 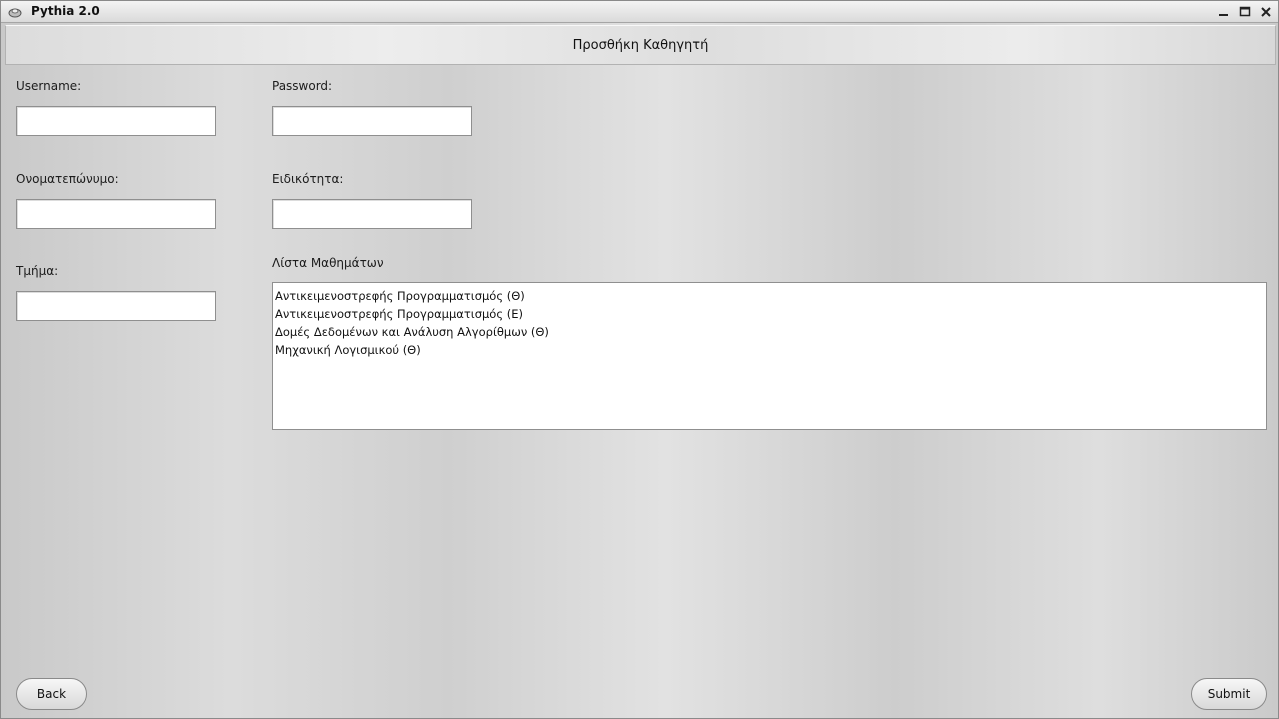 I want to click on username-label: Username:, so click(x=49, y=86).